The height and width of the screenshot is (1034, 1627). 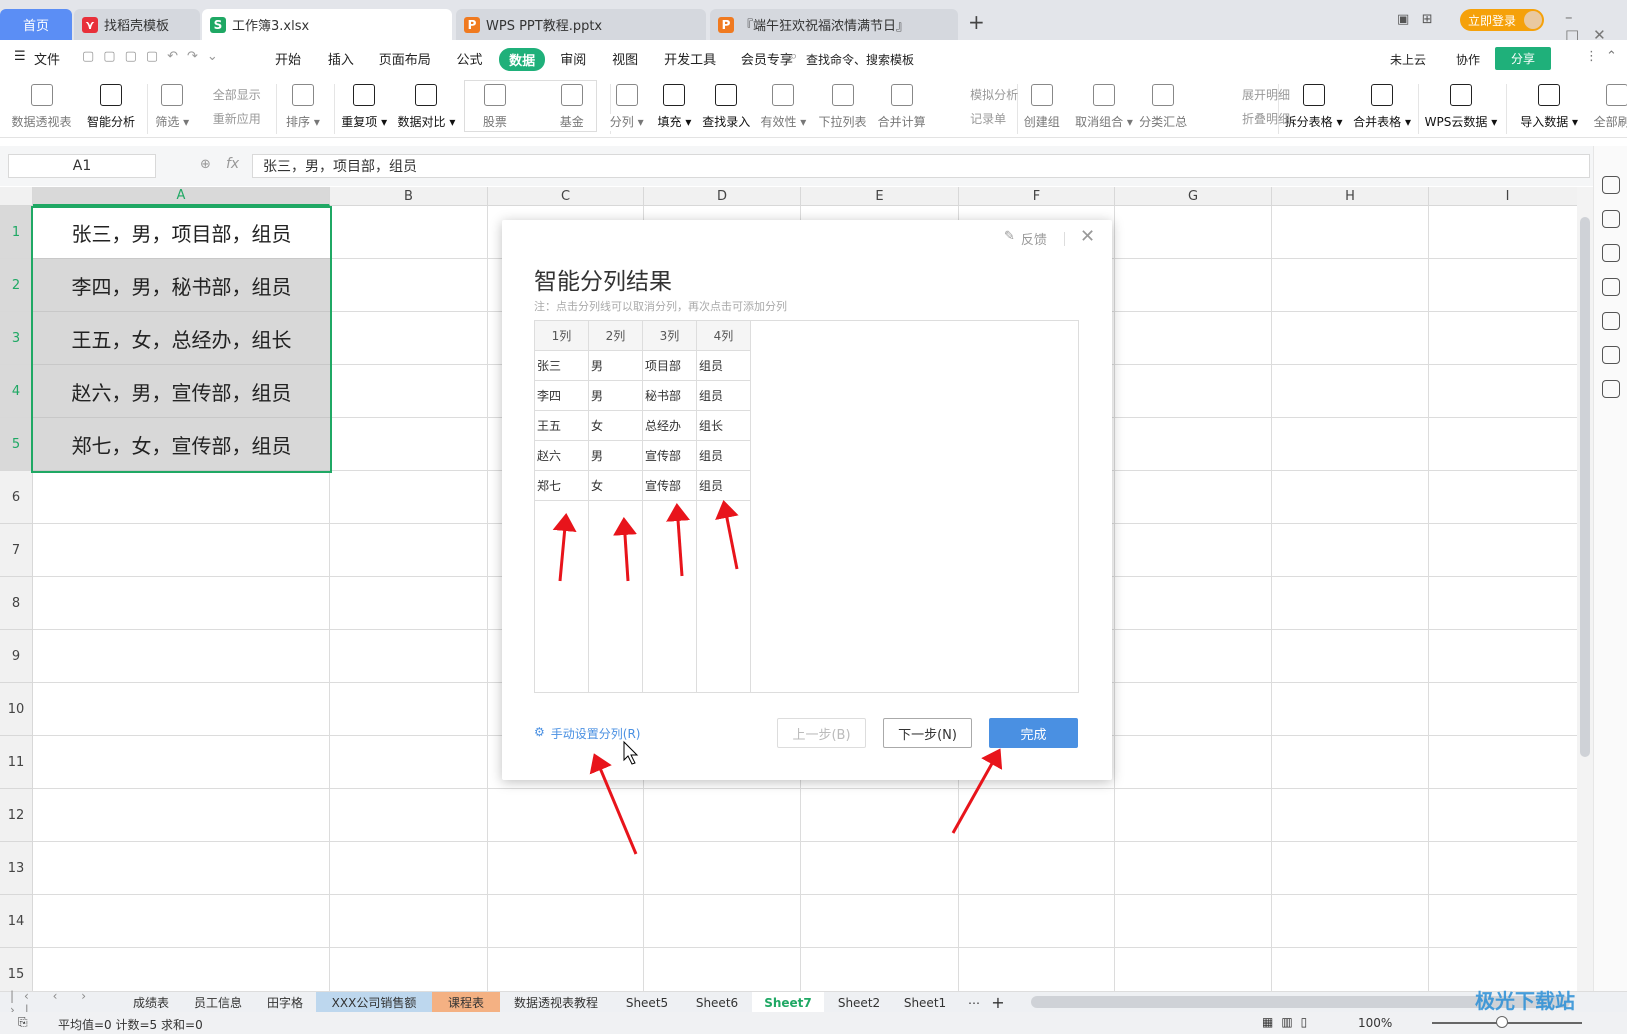 I want to click on formula-input: 张三，男，项目部，组员, so click(x=921, y=166).